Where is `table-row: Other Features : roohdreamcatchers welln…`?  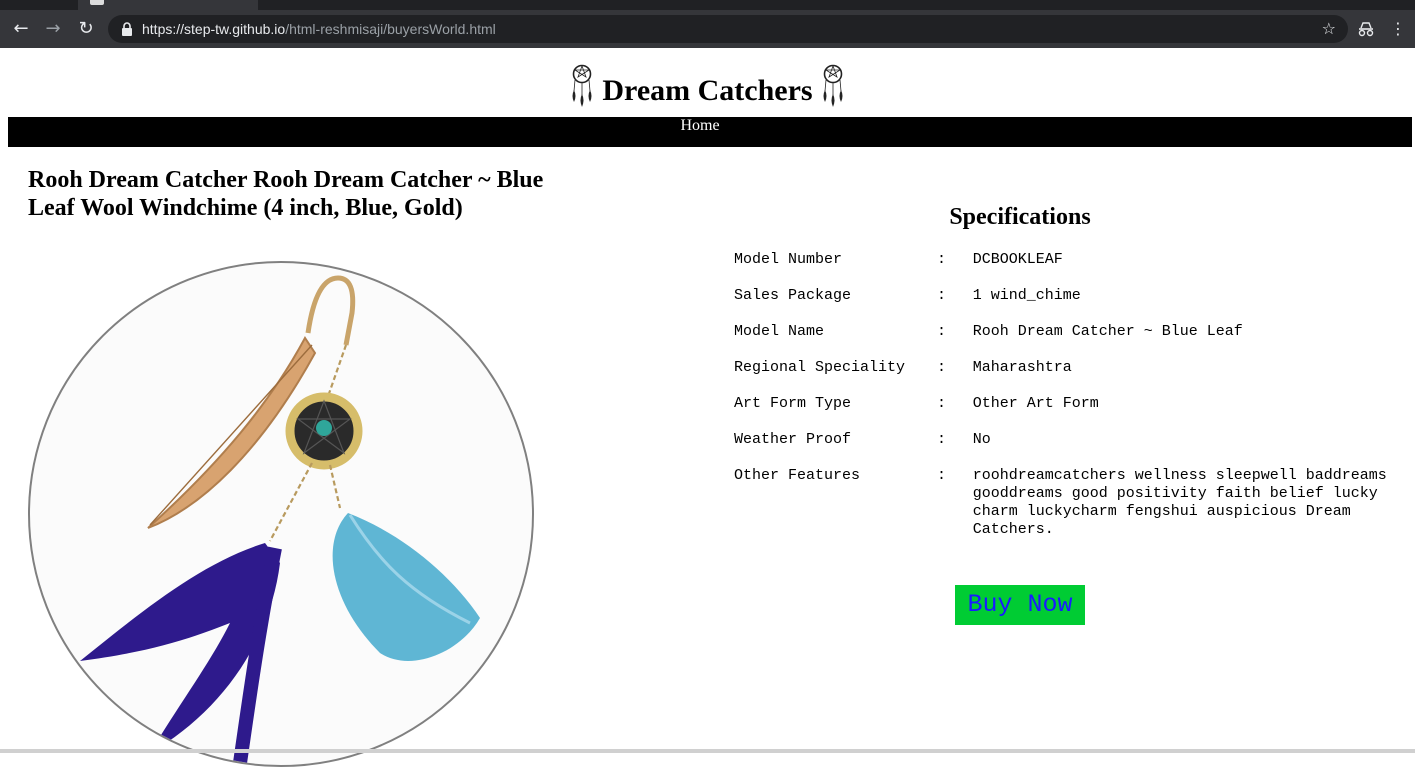
table-row: Other Features : roohdreamcatchers welln… is located at coordinates (1074, 503).